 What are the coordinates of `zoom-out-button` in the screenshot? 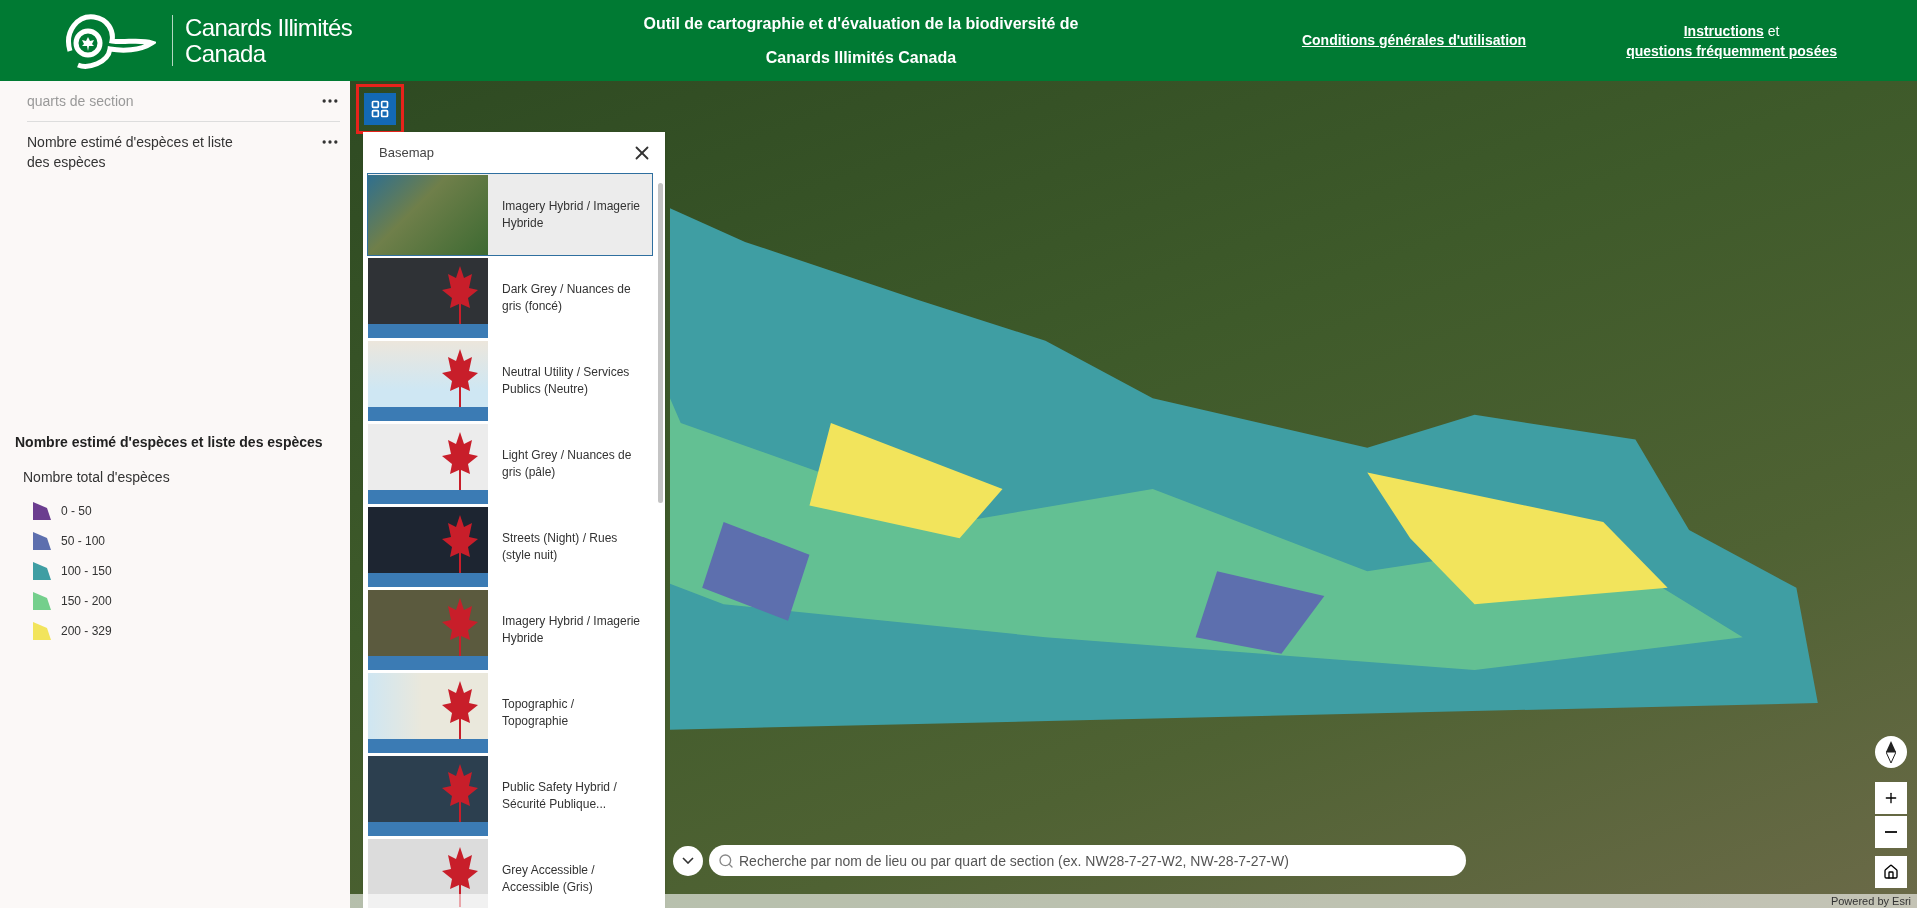 It's located at (1891, 832).